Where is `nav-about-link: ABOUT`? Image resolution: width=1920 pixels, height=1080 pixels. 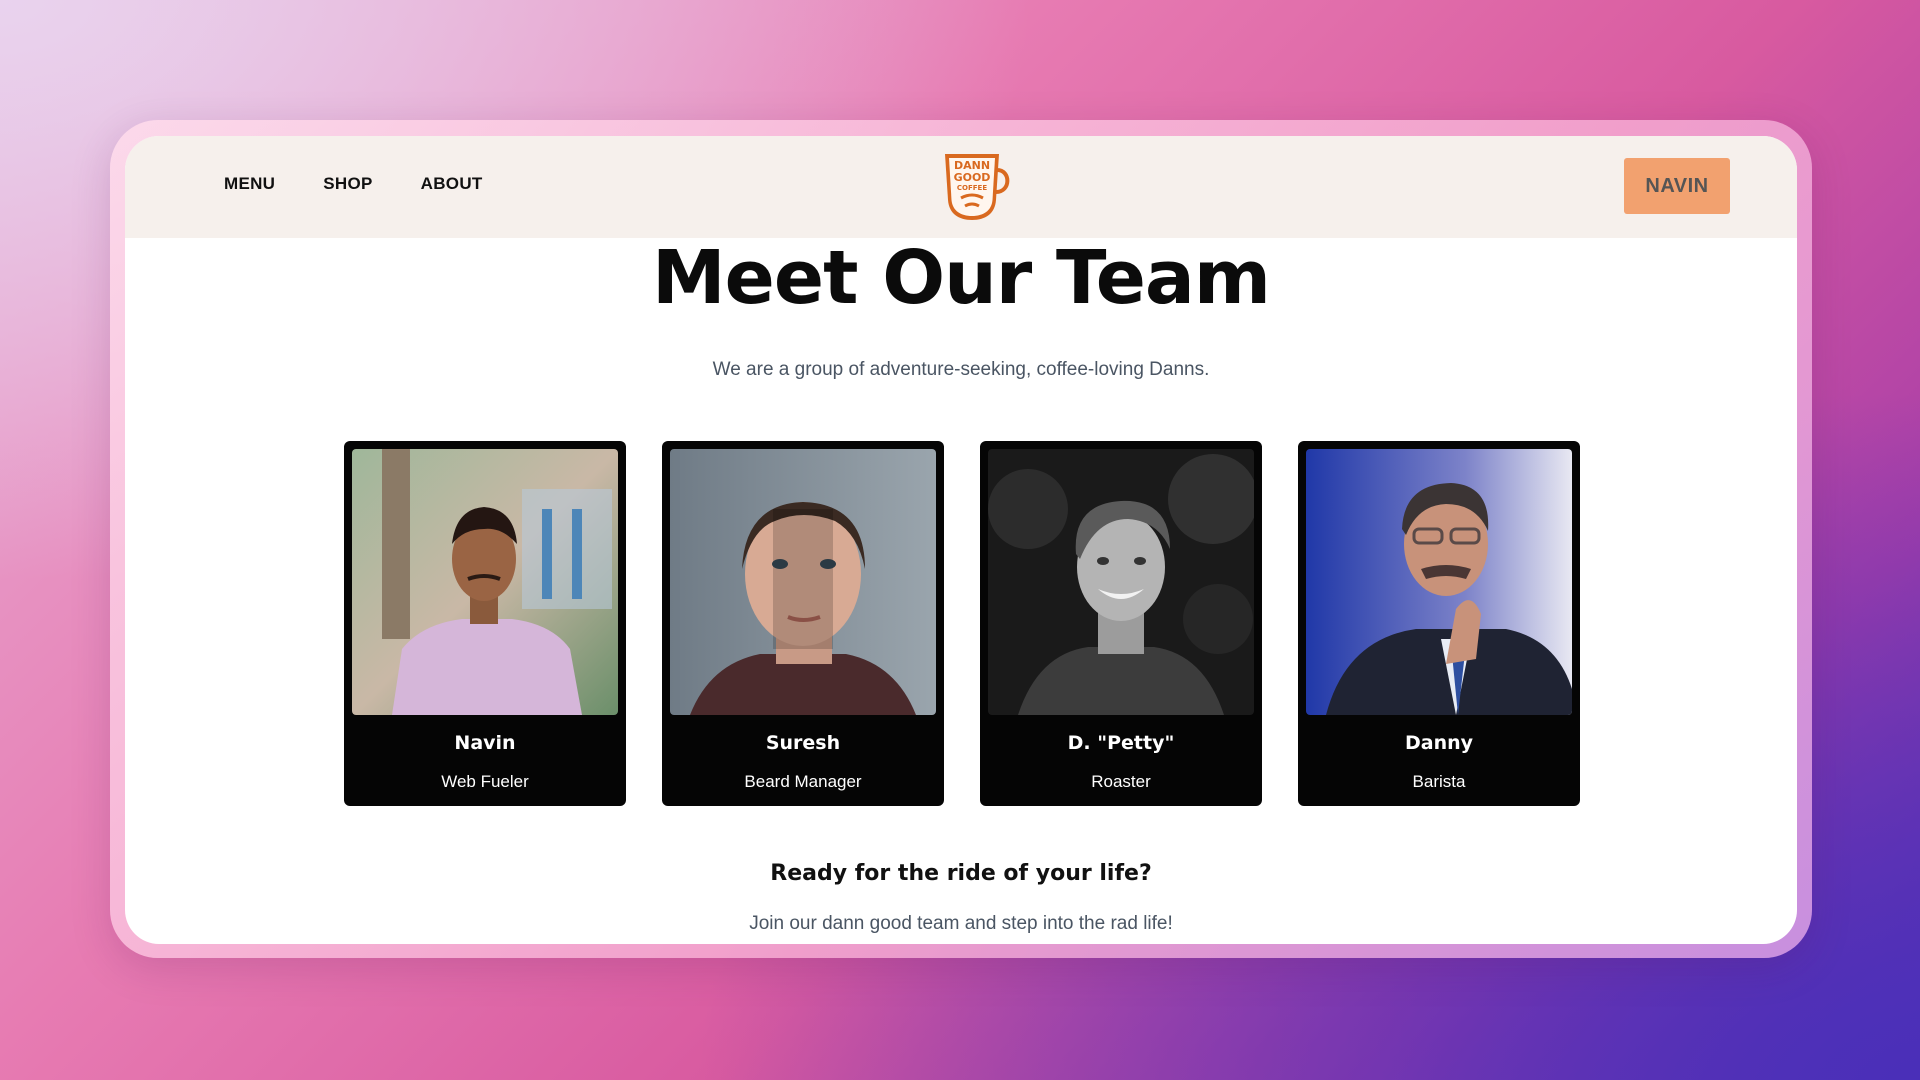 nav-about-link: ABOUT is located at coordinates (452, 184).